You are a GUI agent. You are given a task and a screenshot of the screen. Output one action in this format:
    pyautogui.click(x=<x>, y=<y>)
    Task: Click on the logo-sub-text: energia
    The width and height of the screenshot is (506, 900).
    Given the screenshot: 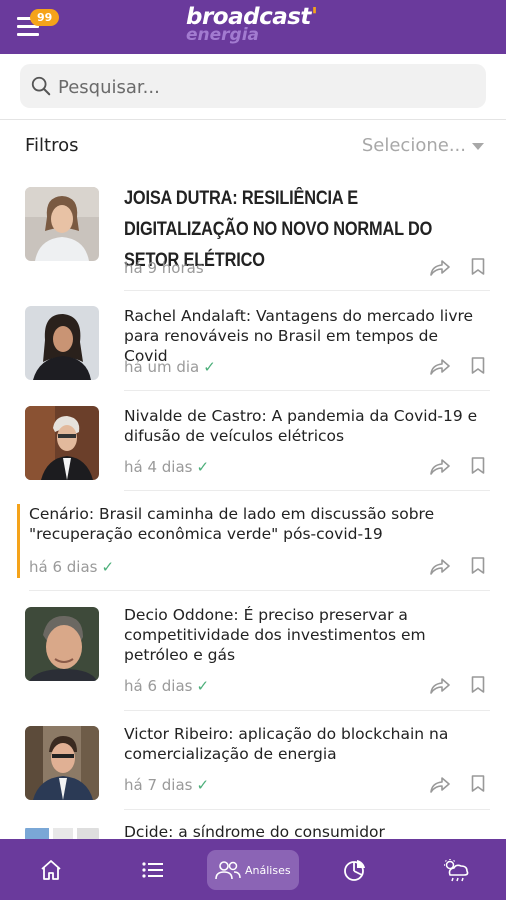 What is the action you would take?
    pyautogui.click(x=223, y=35)
    